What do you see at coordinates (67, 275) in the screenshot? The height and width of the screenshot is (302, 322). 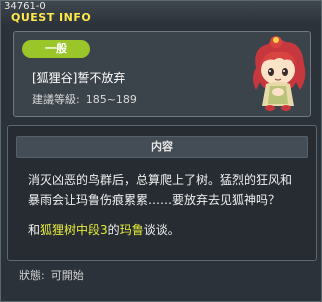 I see `status-value: 可開始` at bounding box center [67, 275].